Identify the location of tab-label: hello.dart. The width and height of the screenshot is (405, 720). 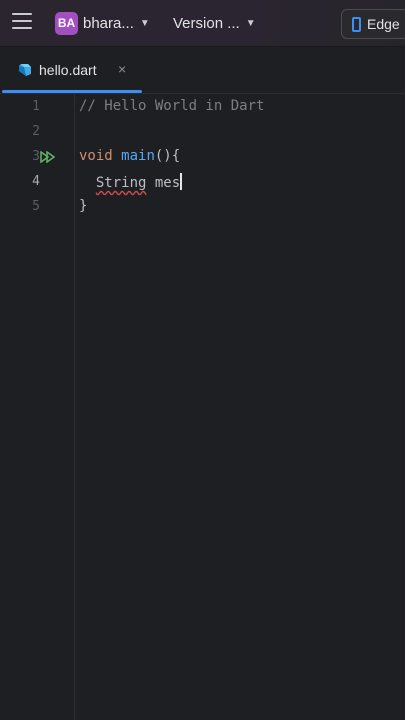
(68, 70).